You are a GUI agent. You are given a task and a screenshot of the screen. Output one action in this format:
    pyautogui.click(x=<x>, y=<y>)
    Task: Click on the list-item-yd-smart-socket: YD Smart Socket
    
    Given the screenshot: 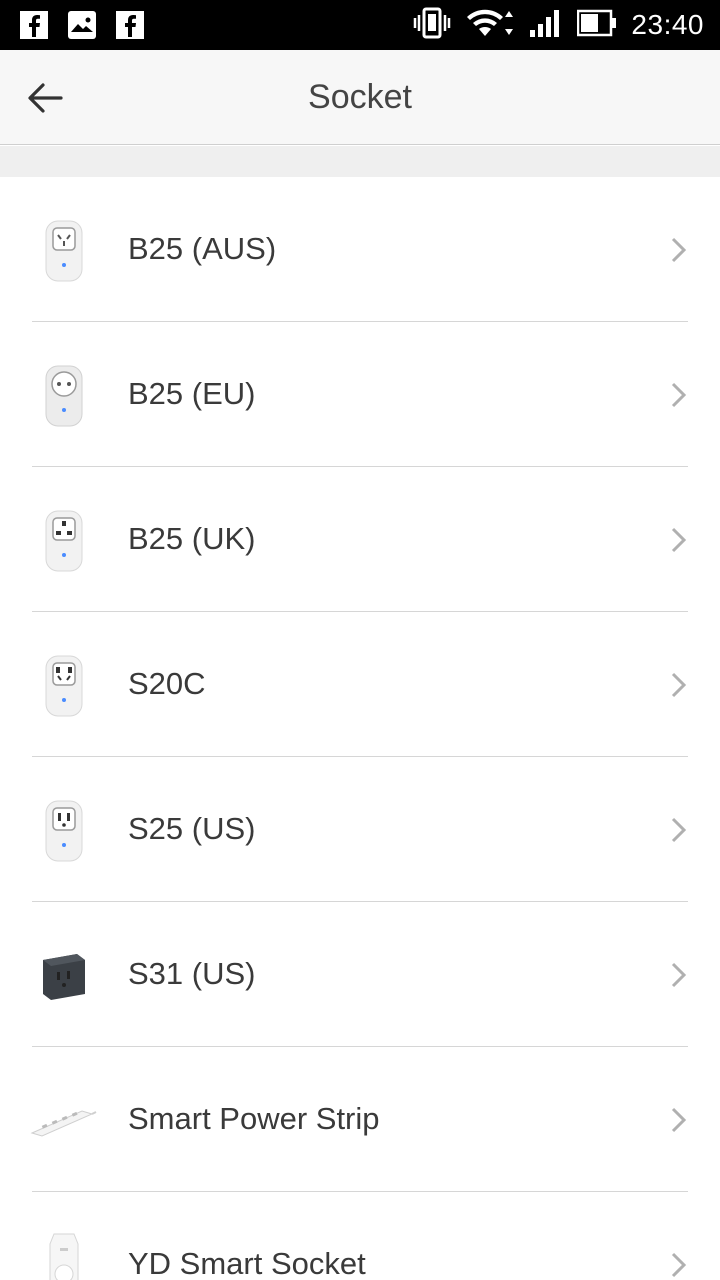 What is the action you would take?
    pyautogui.click(x=360, y=1236)
    